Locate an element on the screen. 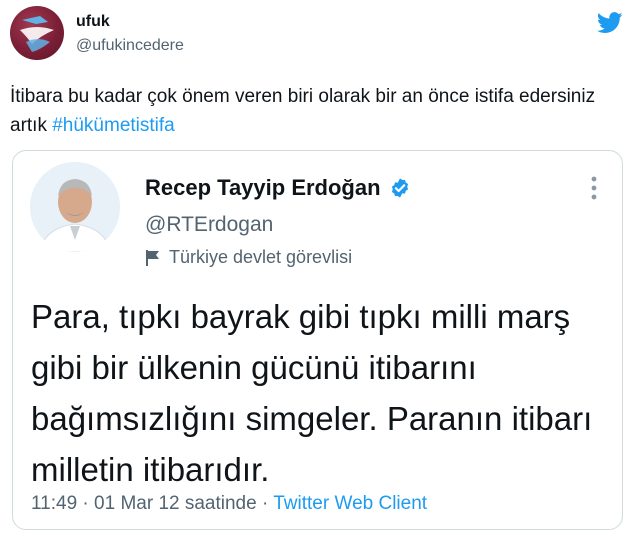 The height and width of the screenshot is (538, 635). verified-badge-icon is located at coordinates (399, 188).